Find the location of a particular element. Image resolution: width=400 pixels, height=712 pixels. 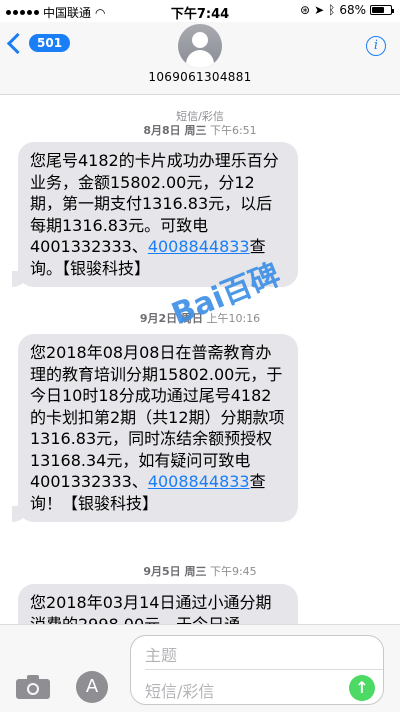

send-button: ↑ is located at coordinates (362, 688).